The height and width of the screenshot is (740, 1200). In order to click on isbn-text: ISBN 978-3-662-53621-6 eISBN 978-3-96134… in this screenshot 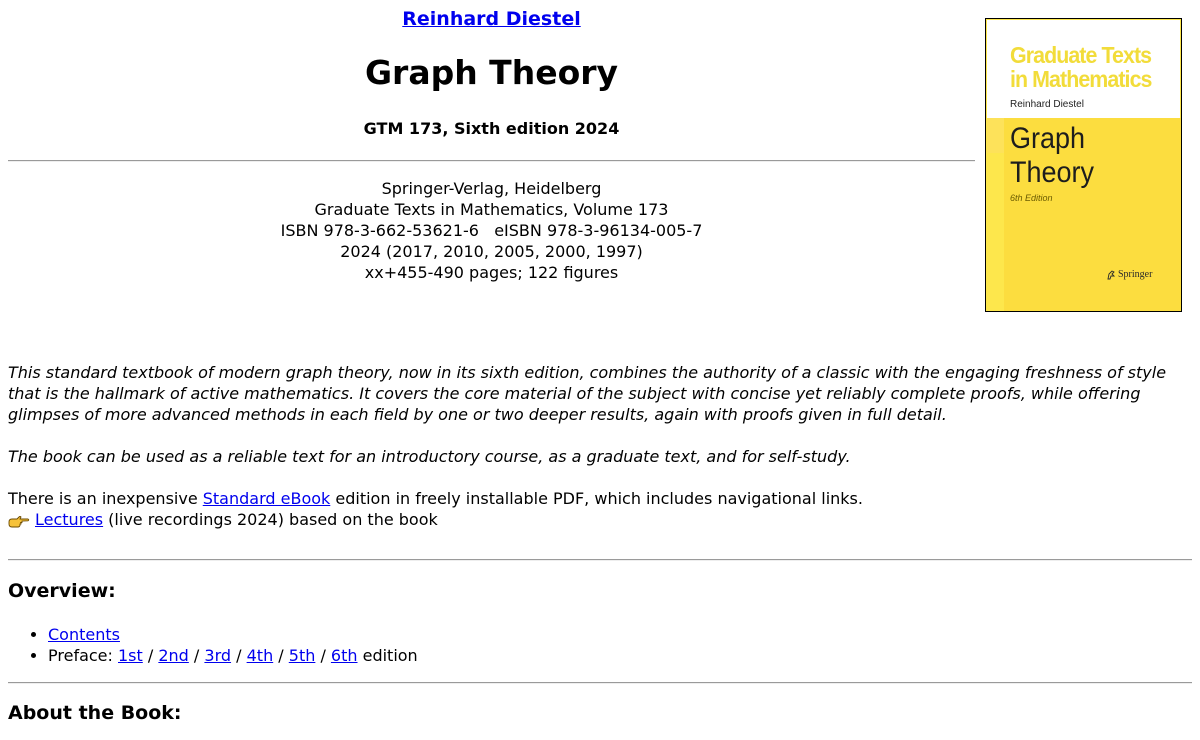, I will do `click(491, 230)`.